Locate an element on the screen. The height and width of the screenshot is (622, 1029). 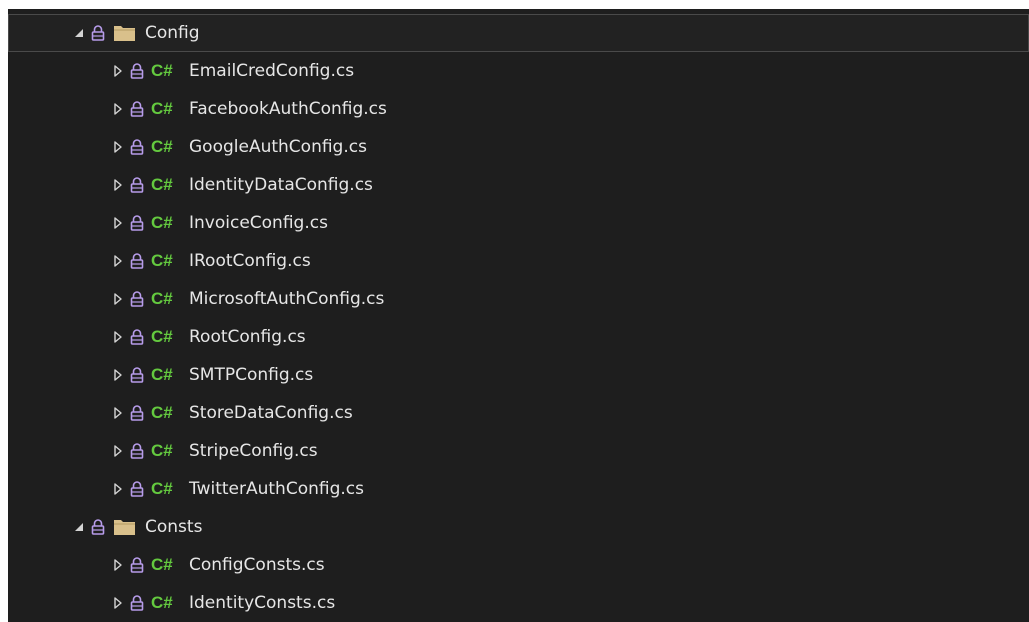
file-label: RootConfig.cs is located at coordinates (247, 337).